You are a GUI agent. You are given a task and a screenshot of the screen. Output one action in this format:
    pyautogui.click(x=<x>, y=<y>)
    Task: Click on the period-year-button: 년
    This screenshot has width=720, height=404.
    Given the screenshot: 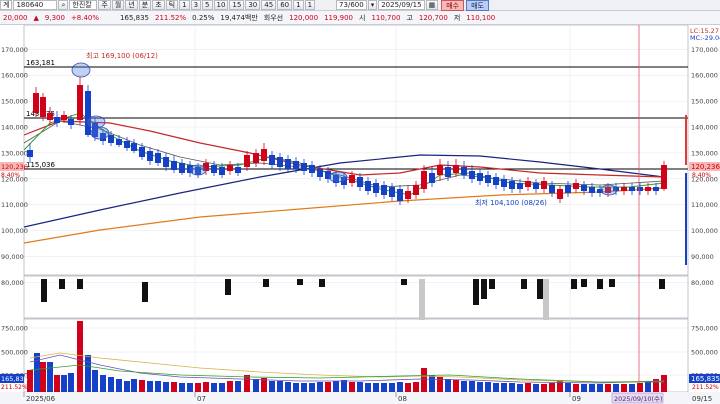 What is the action you would take?
    pyautogui.click(x=131, y=5)
    